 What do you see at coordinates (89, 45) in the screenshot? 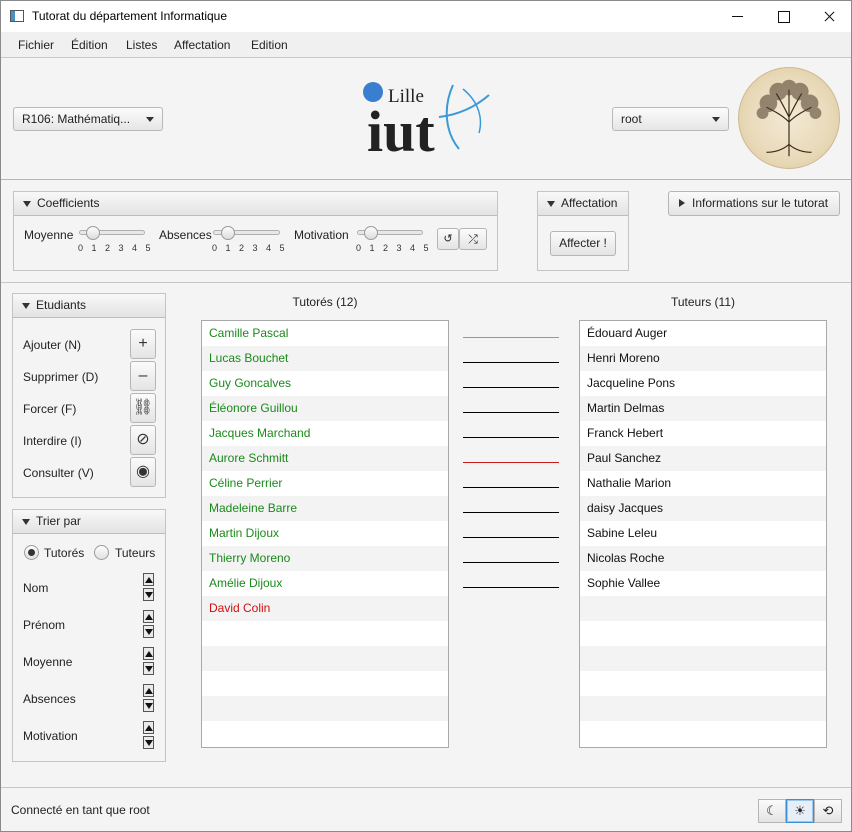
I see `menu-edition: Édition` at bounding box center [89, 45].